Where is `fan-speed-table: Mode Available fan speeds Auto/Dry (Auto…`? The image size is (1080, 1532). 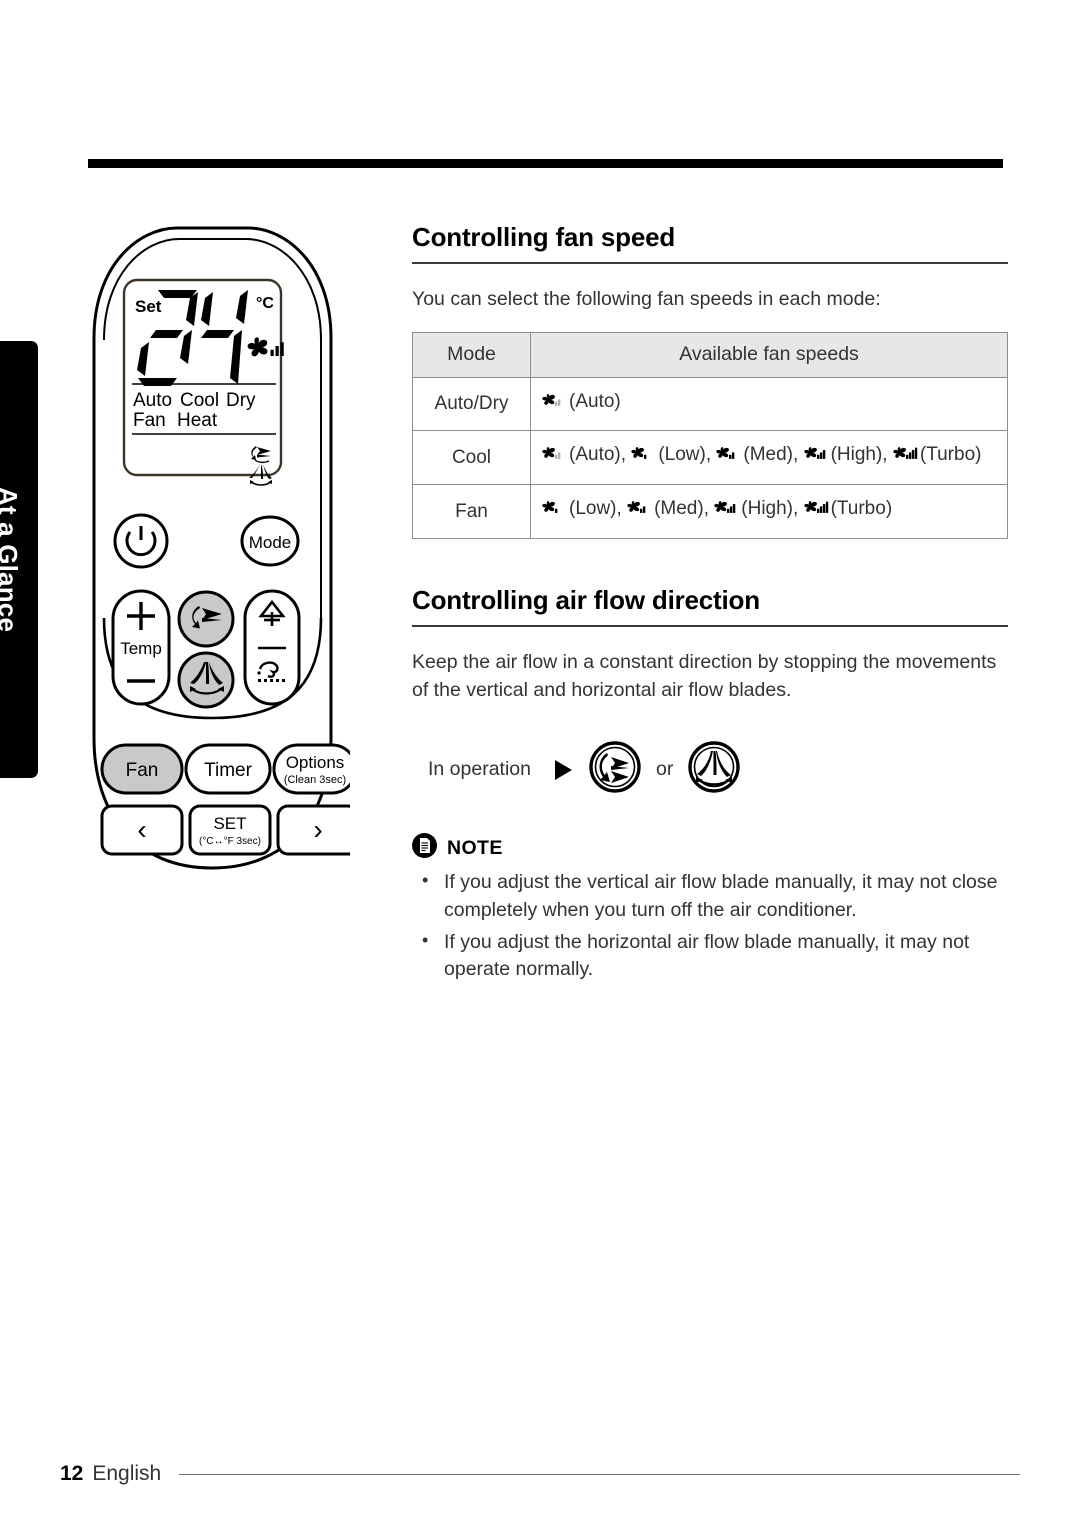
fan-speed-table: Mode Available fan speeds Auto/Dry (Auto… is located at coordinates (710, 435).